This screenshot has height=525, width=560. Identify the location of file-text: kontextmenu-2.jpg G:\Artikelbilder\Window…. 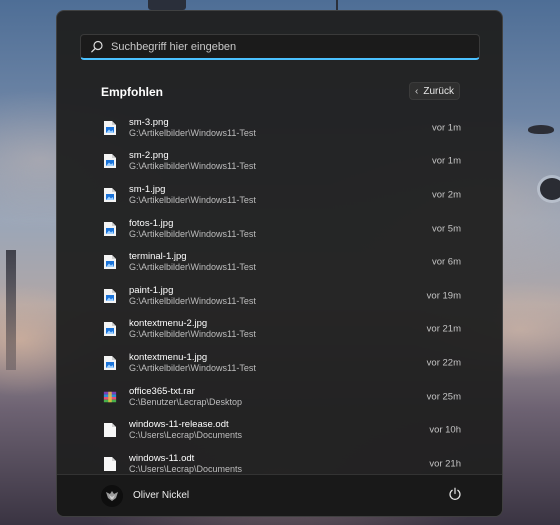
(192, 329).